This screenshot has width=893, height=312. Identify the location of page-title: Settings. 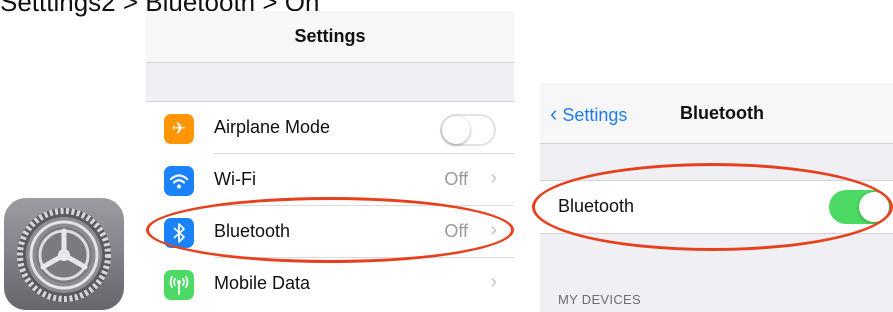
(330, 36).